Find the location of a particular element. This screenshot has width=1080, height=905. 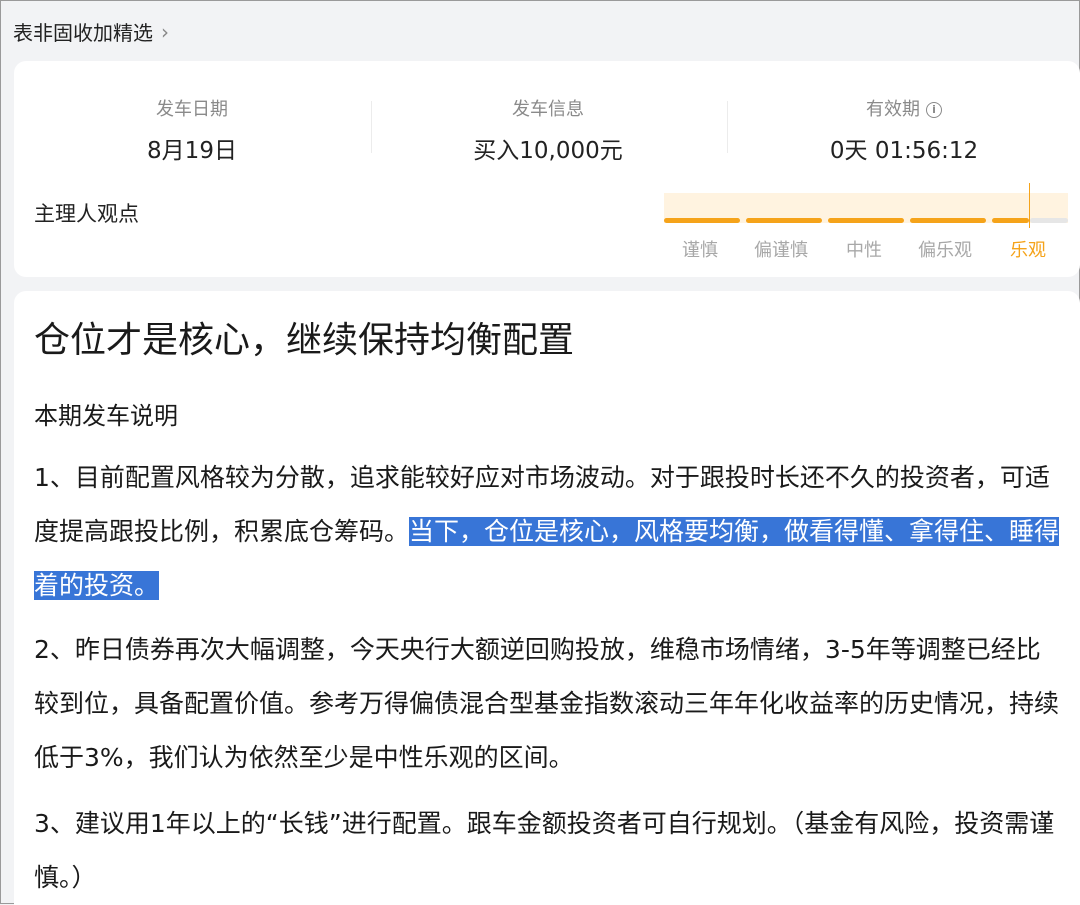

validity-label-row: 有效期 i is located at coordinates (903, 108).